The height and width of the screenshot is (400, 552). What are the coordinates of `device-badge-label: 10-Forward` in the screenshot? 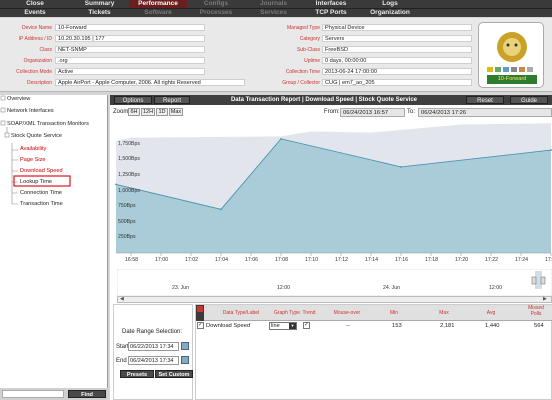 It's located at (512, 79).